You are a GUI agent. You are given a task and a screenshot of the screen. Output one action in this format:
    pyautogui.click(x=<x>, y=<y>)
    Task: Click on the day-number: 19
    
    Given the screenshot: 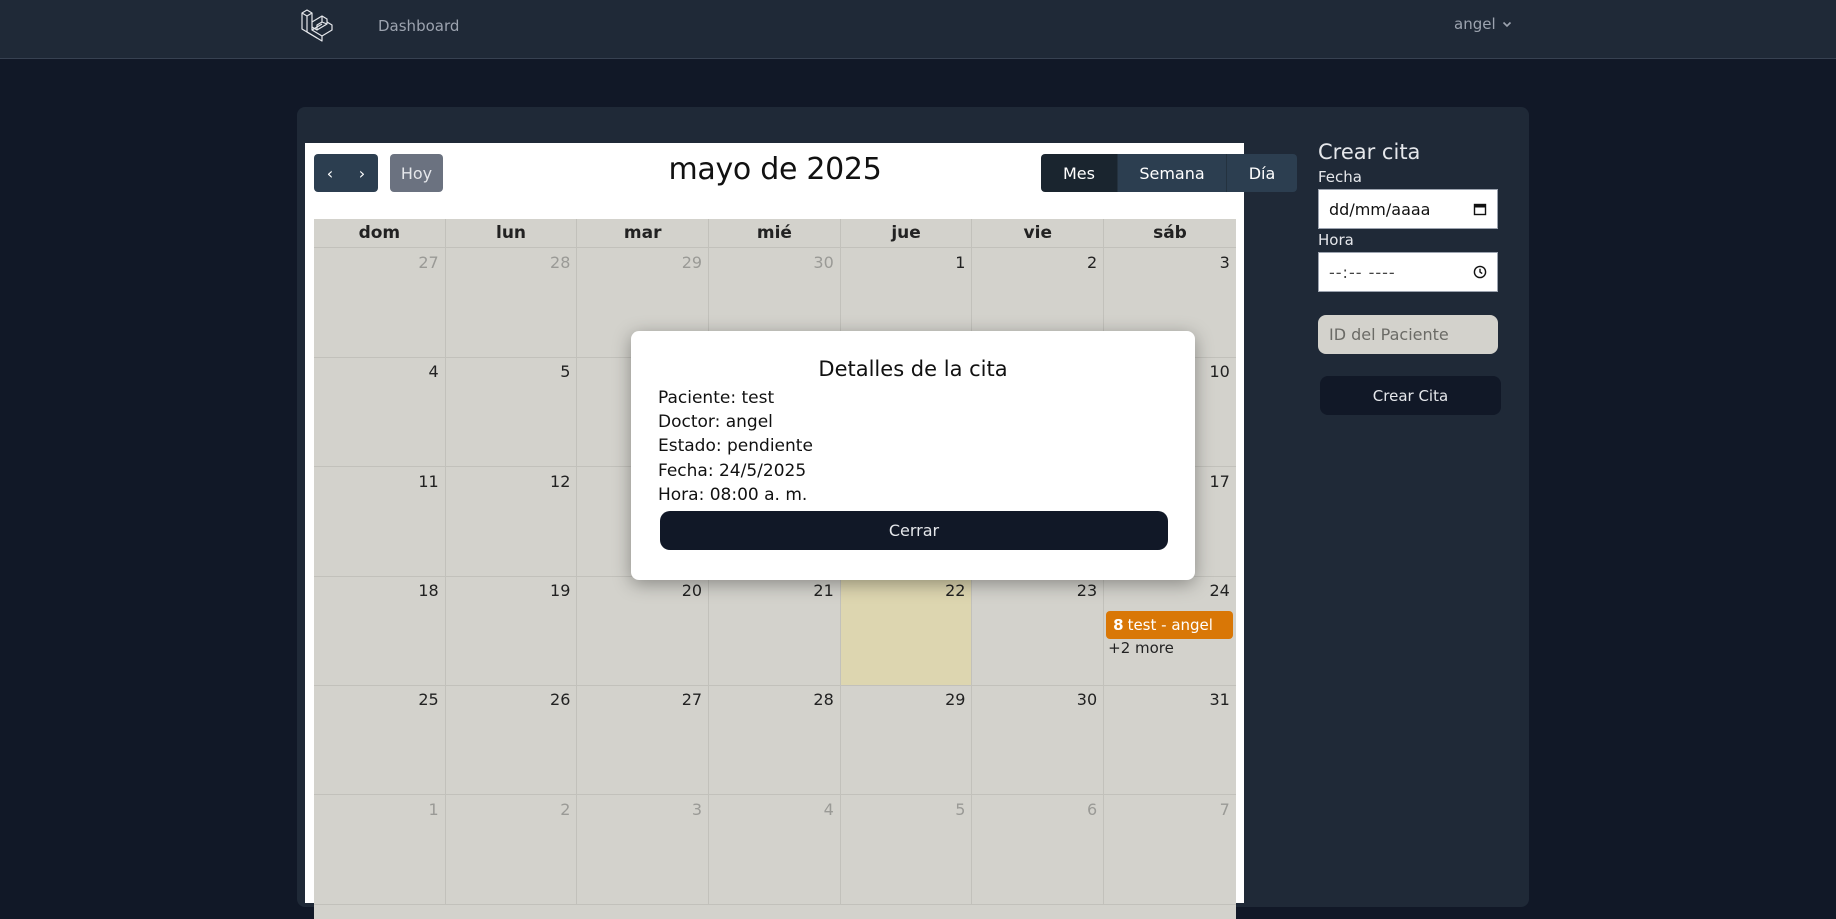 What is the action you would take?
    pyautogui.click(x=560, y=590)
    